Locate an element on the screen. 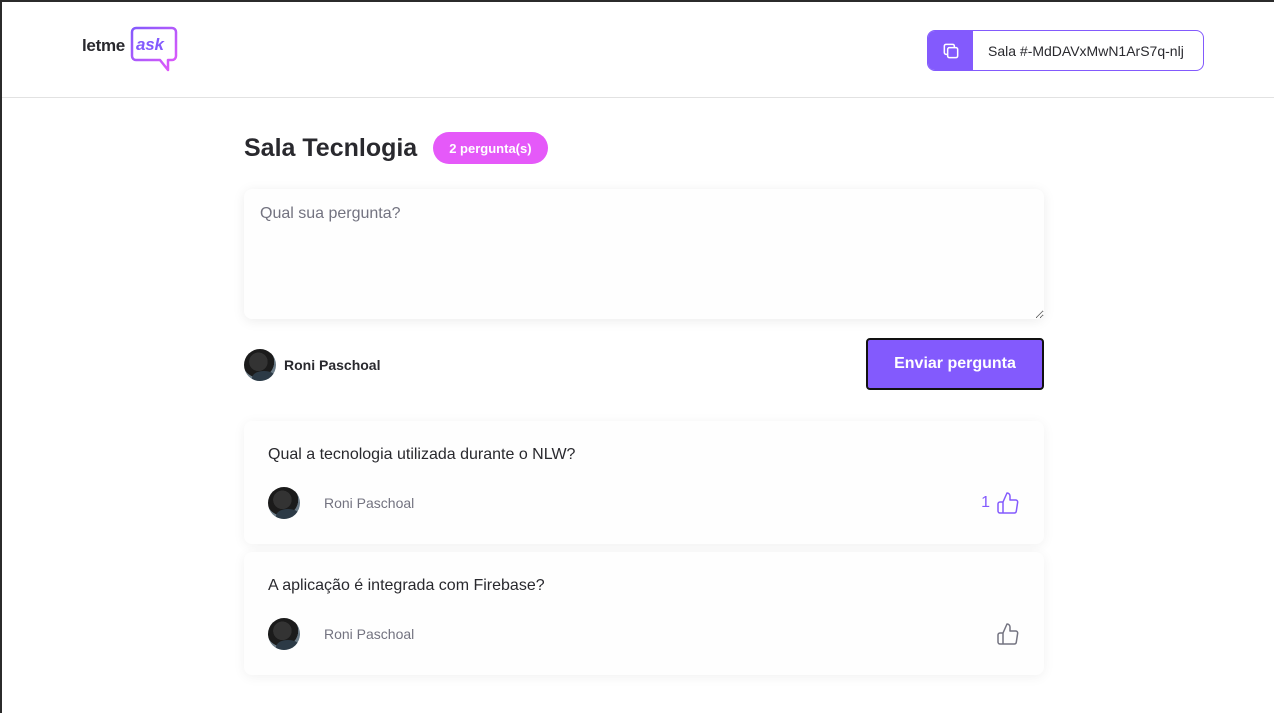 This screenshot has height=713, width=1274. copy-icon is located at coordinates (950, 50).